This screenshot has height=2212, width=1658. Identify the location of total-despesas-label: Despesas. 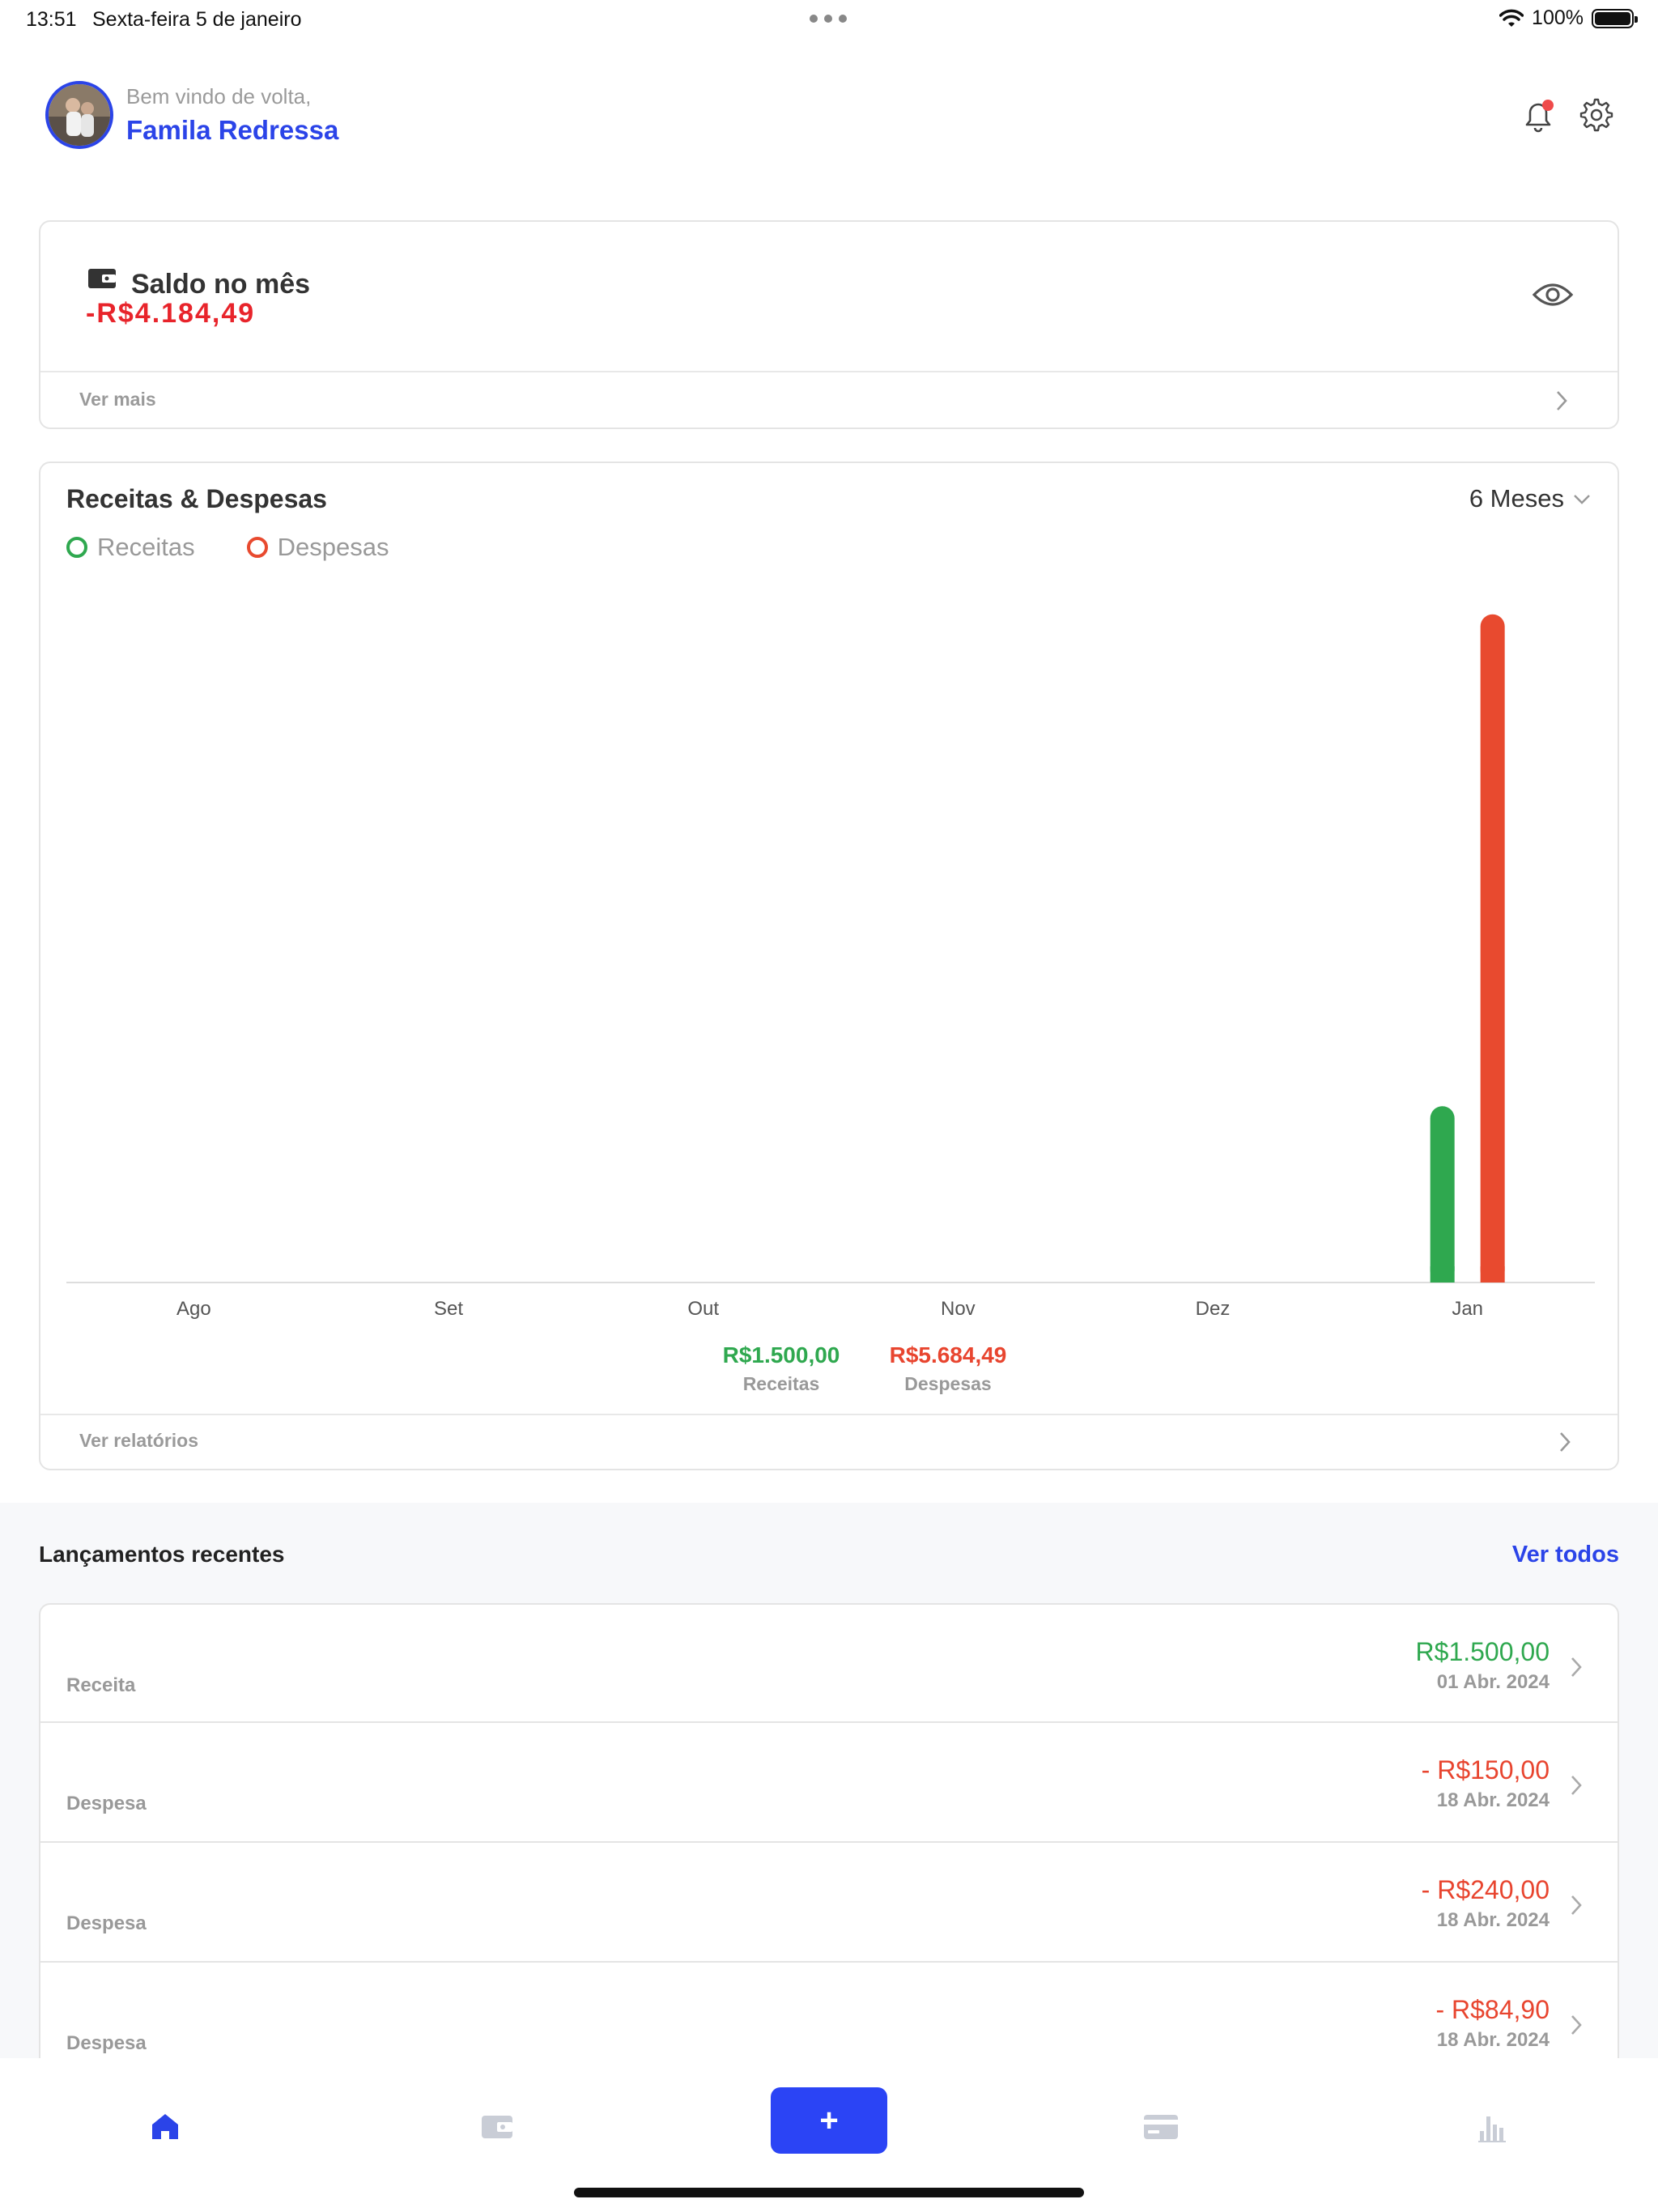
(948, 1383).